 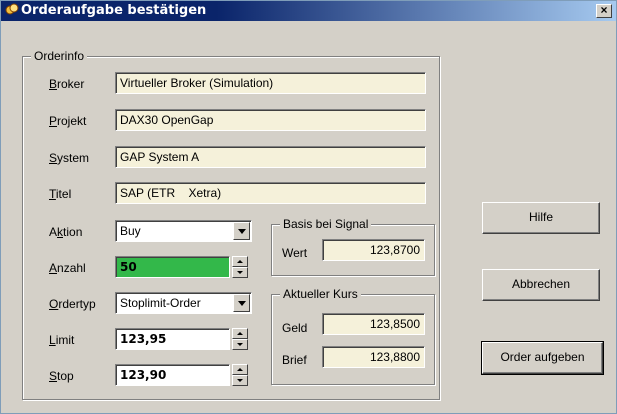 What do you see at coordinates (541, 218) in the screenshot?
I see `help-button: Hilfe` at bounding box center [541, 218].